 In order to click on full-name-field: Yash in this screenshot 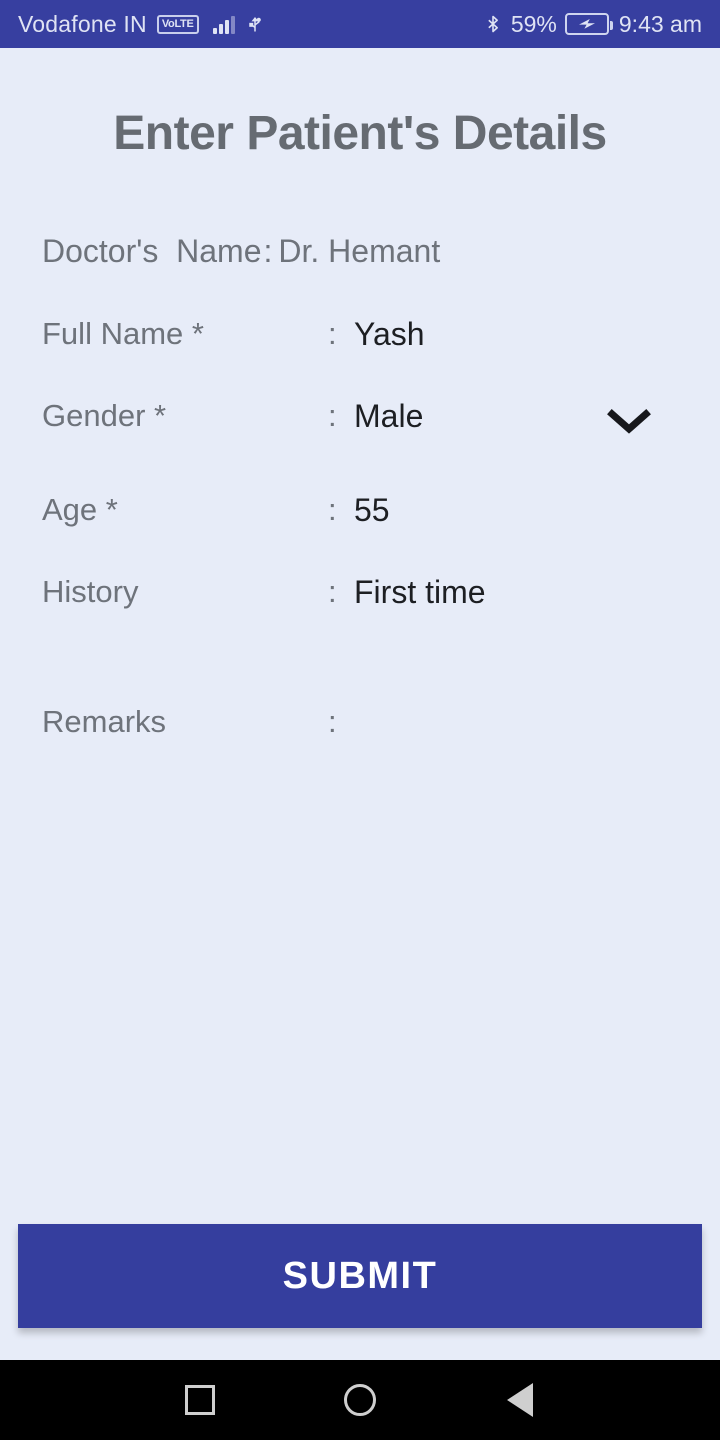, I will do `click(517, 334)`.